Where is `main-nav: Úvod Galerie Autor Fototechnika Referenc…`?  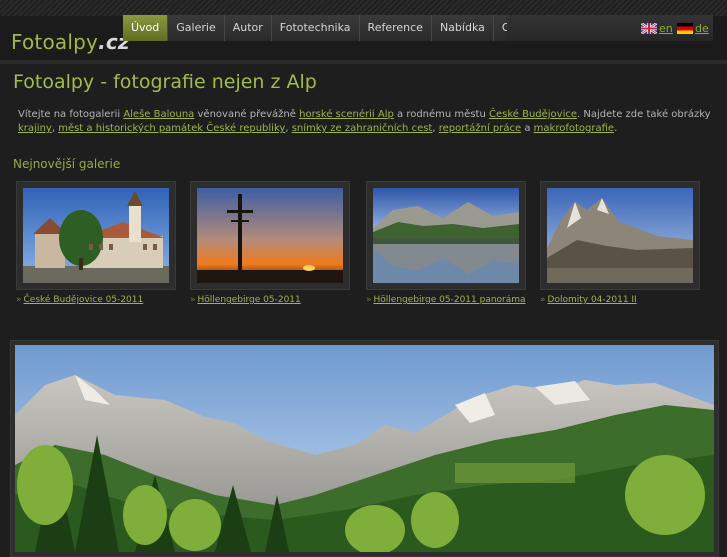
main-nav: Úvod Galerie Autor Fototechnika Referenc… is located at coordinates (337, 28).